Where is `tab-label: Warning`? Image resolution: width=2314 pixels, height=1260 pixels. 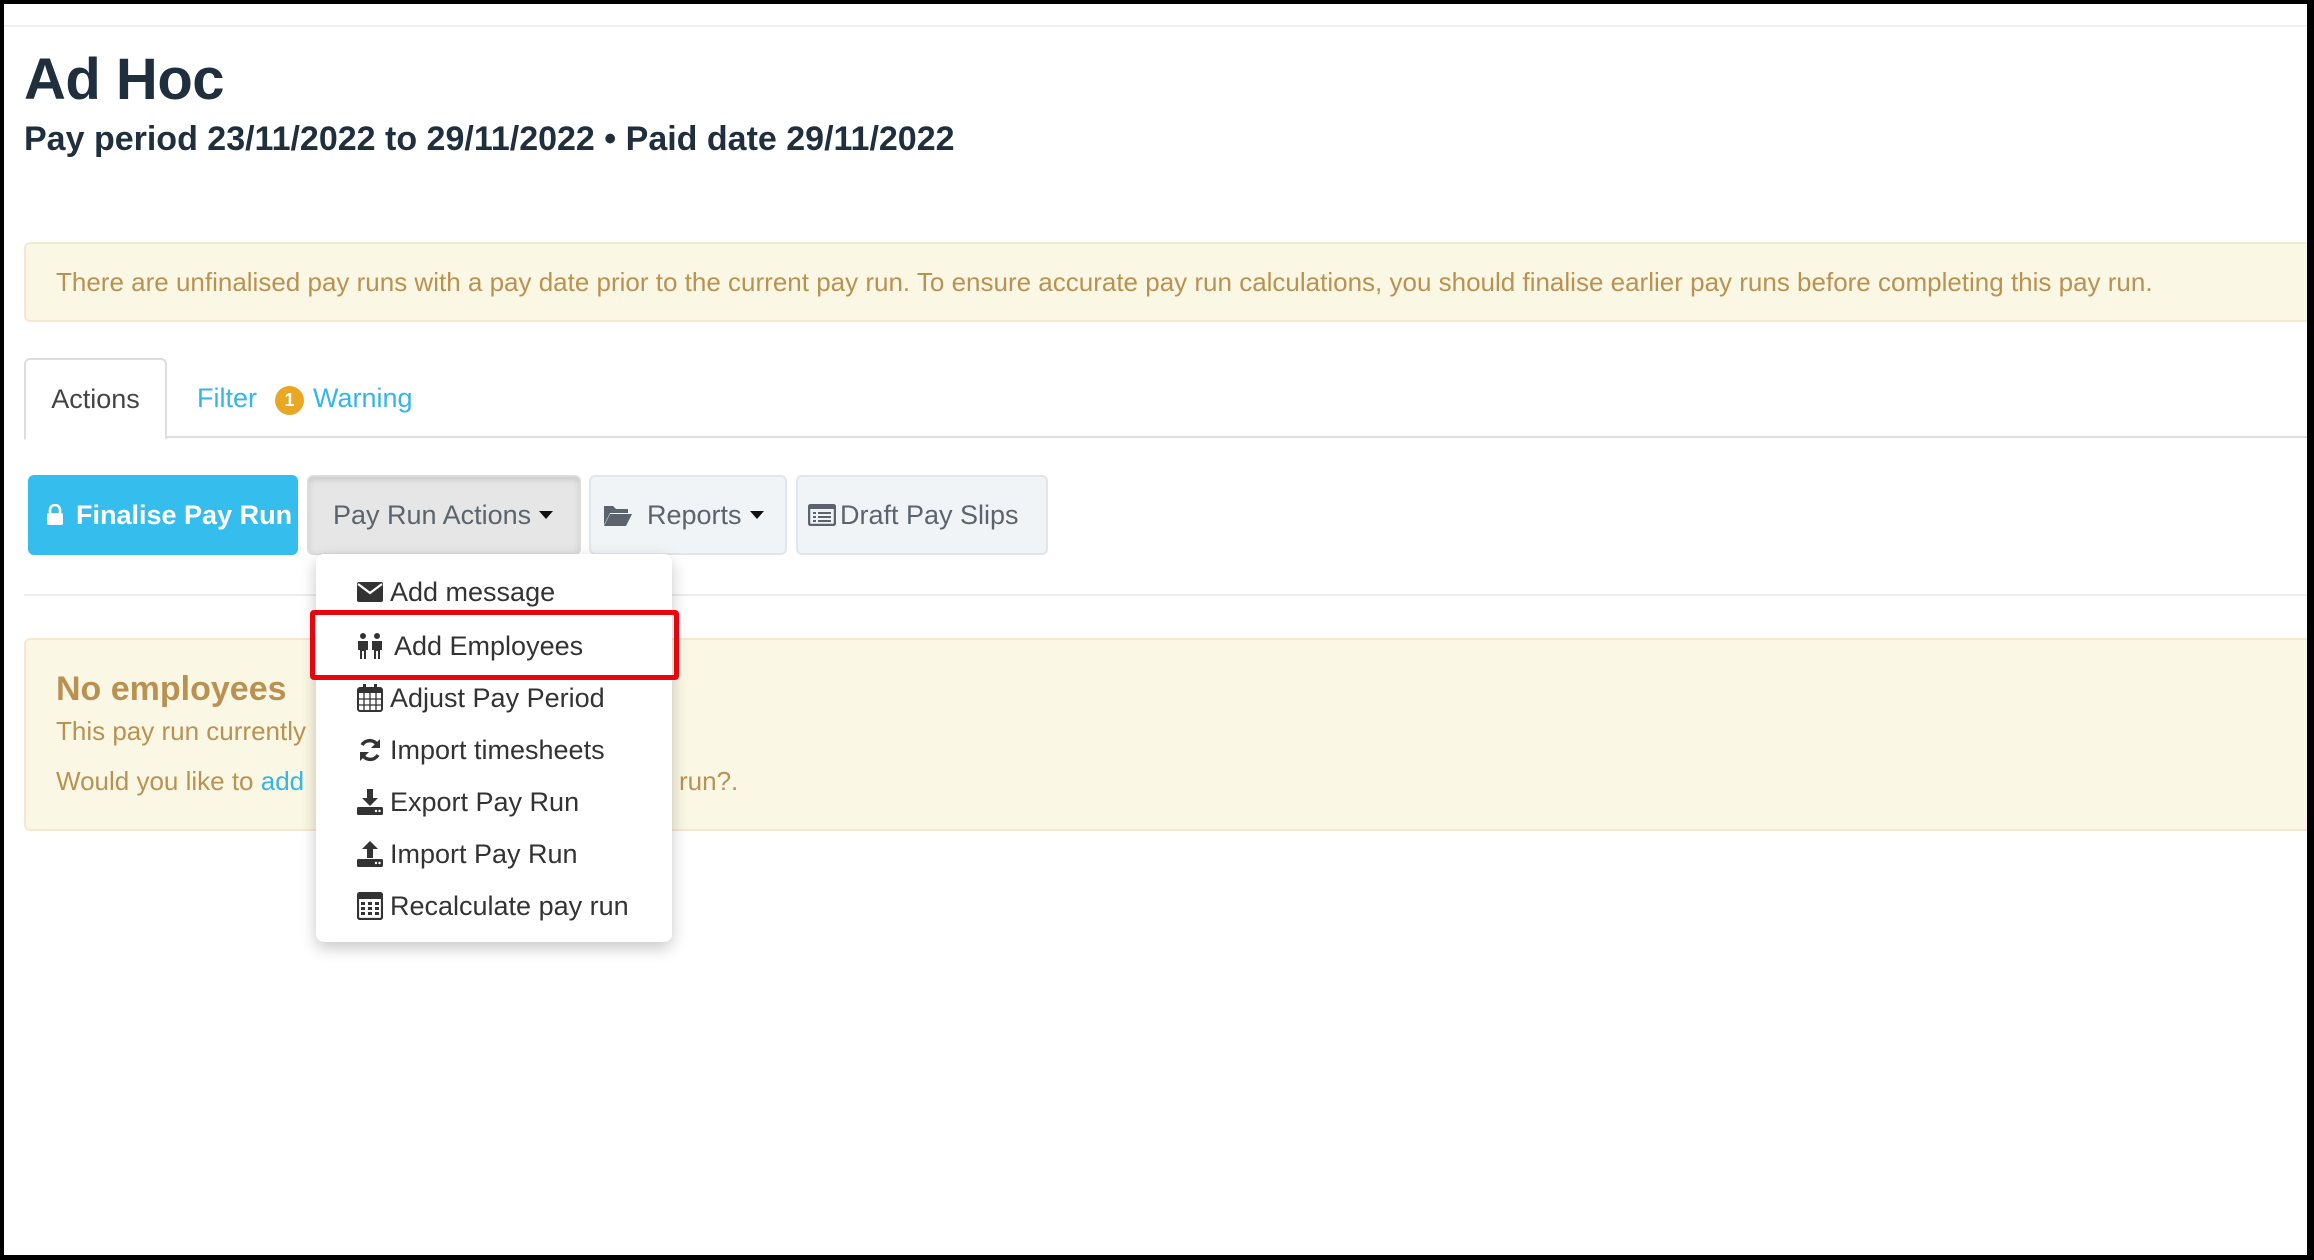 tab-label: Warning is located at coordinates (363, 397).